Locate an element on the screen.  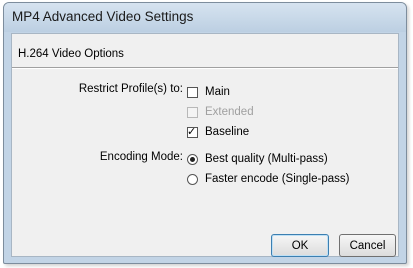
profile-main-label: Main is located at coordinates (217, 92).